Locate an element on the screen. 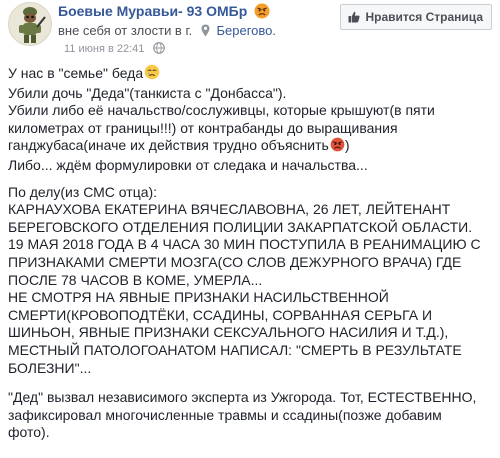  page-name-link: Боевые Муравьи- 93 ОМБр is located at coordinates (152, 11).